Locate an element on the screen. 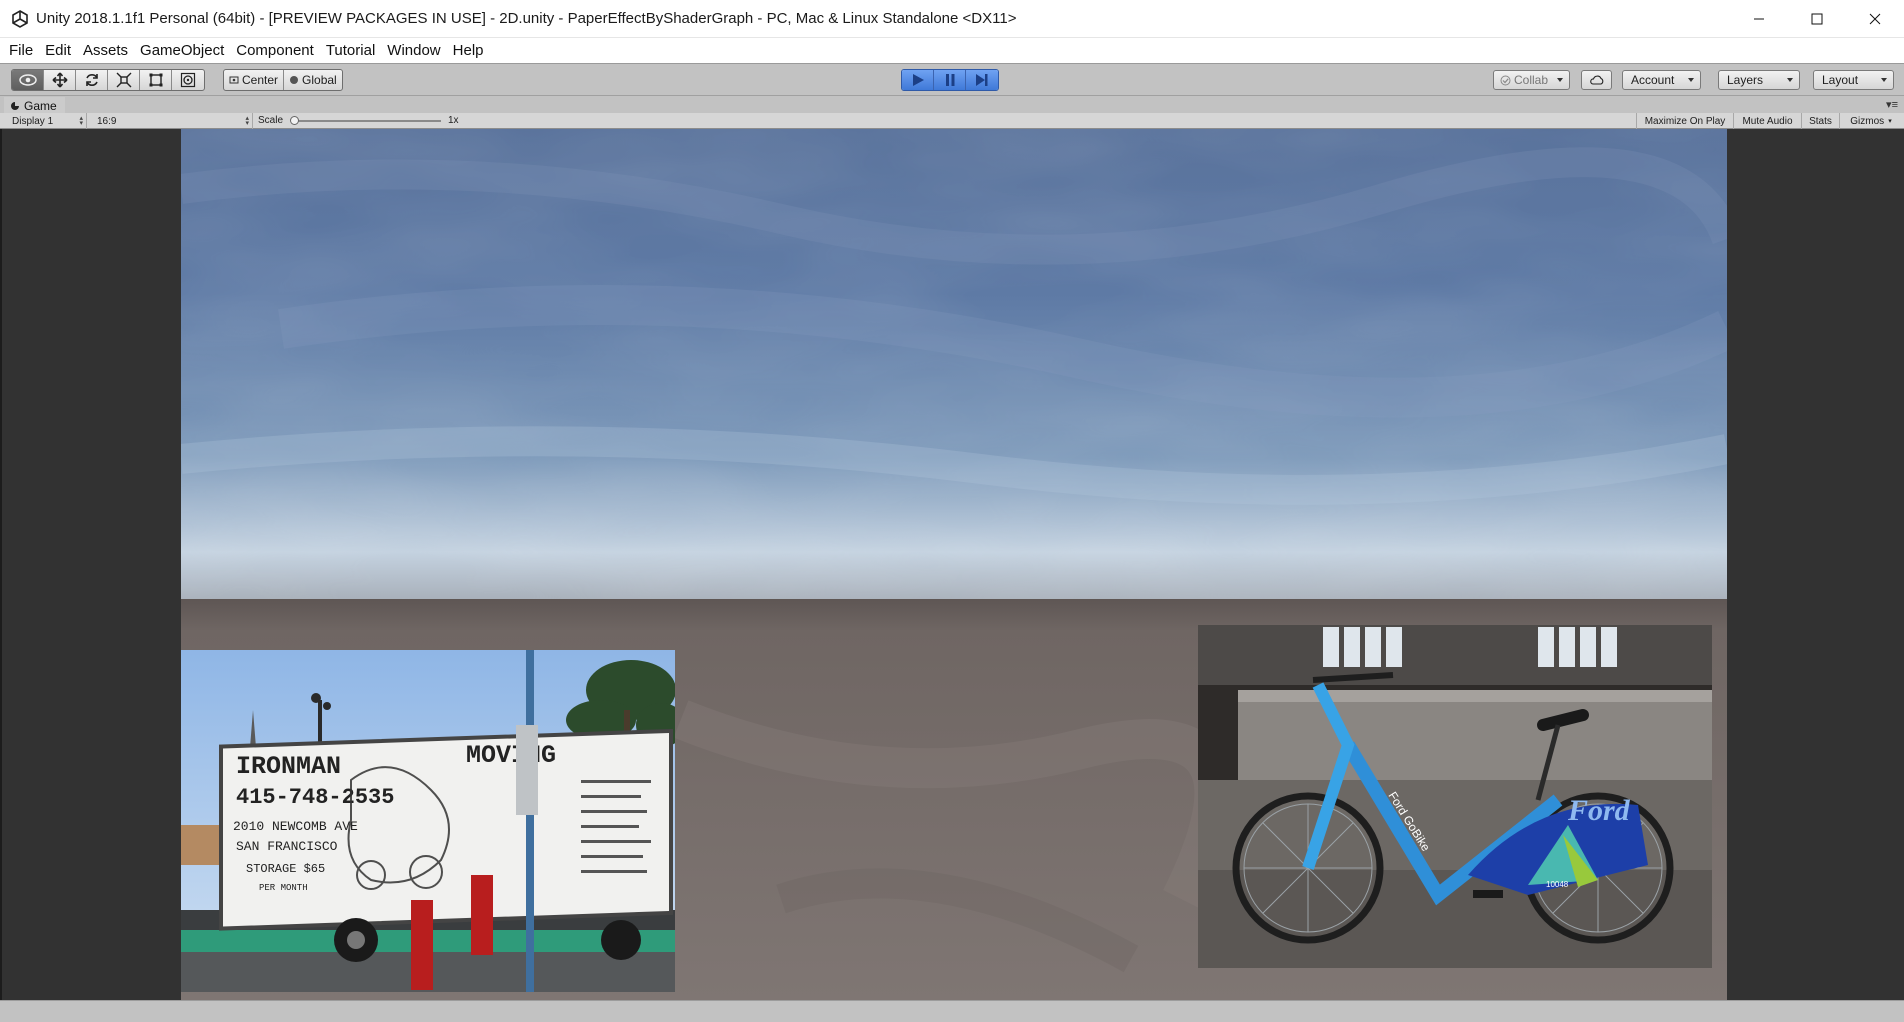  mute-audio-button: Mute Audio is located at coordinates (1767, 121).